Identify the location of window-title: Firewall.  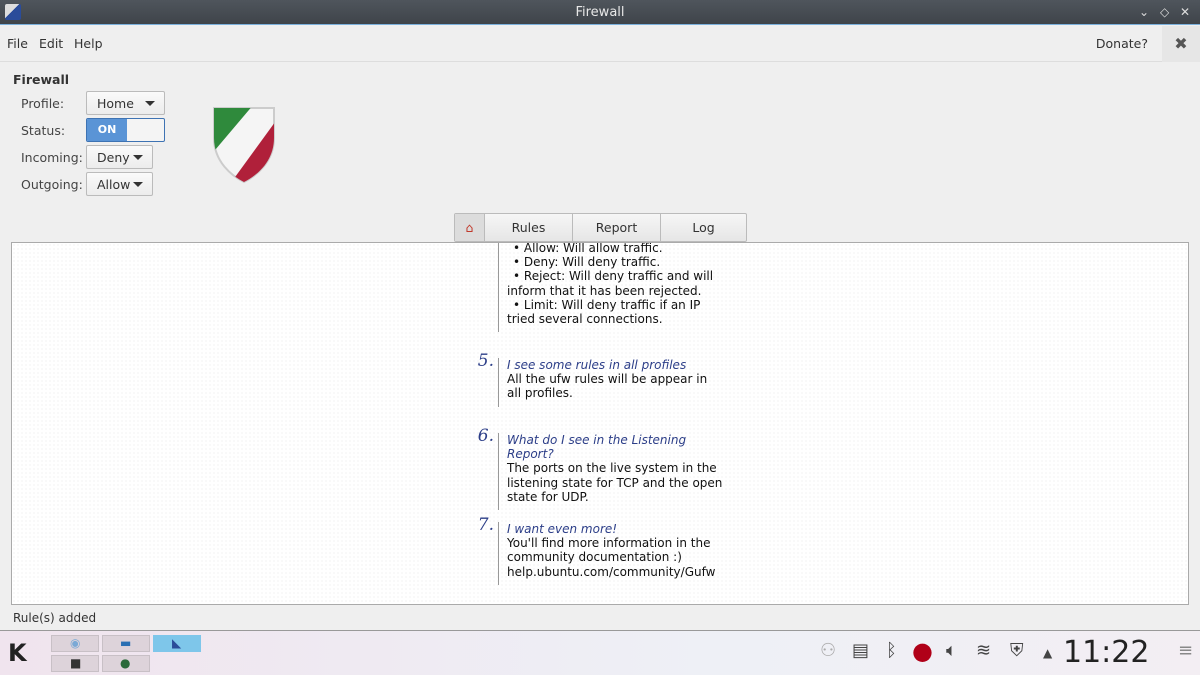
(600, 12).